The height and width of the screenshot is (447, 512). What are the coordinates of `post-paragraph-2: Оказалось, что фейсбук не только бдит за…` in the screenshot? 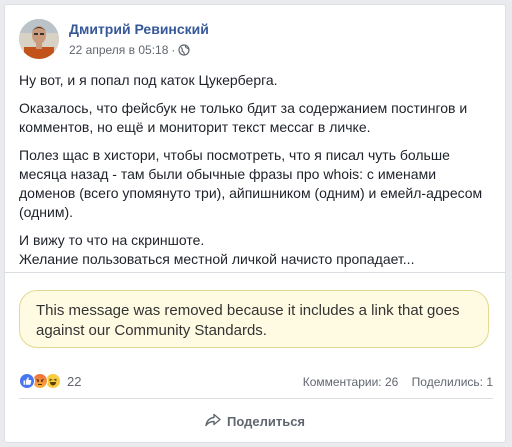 It's located at (243, 117).